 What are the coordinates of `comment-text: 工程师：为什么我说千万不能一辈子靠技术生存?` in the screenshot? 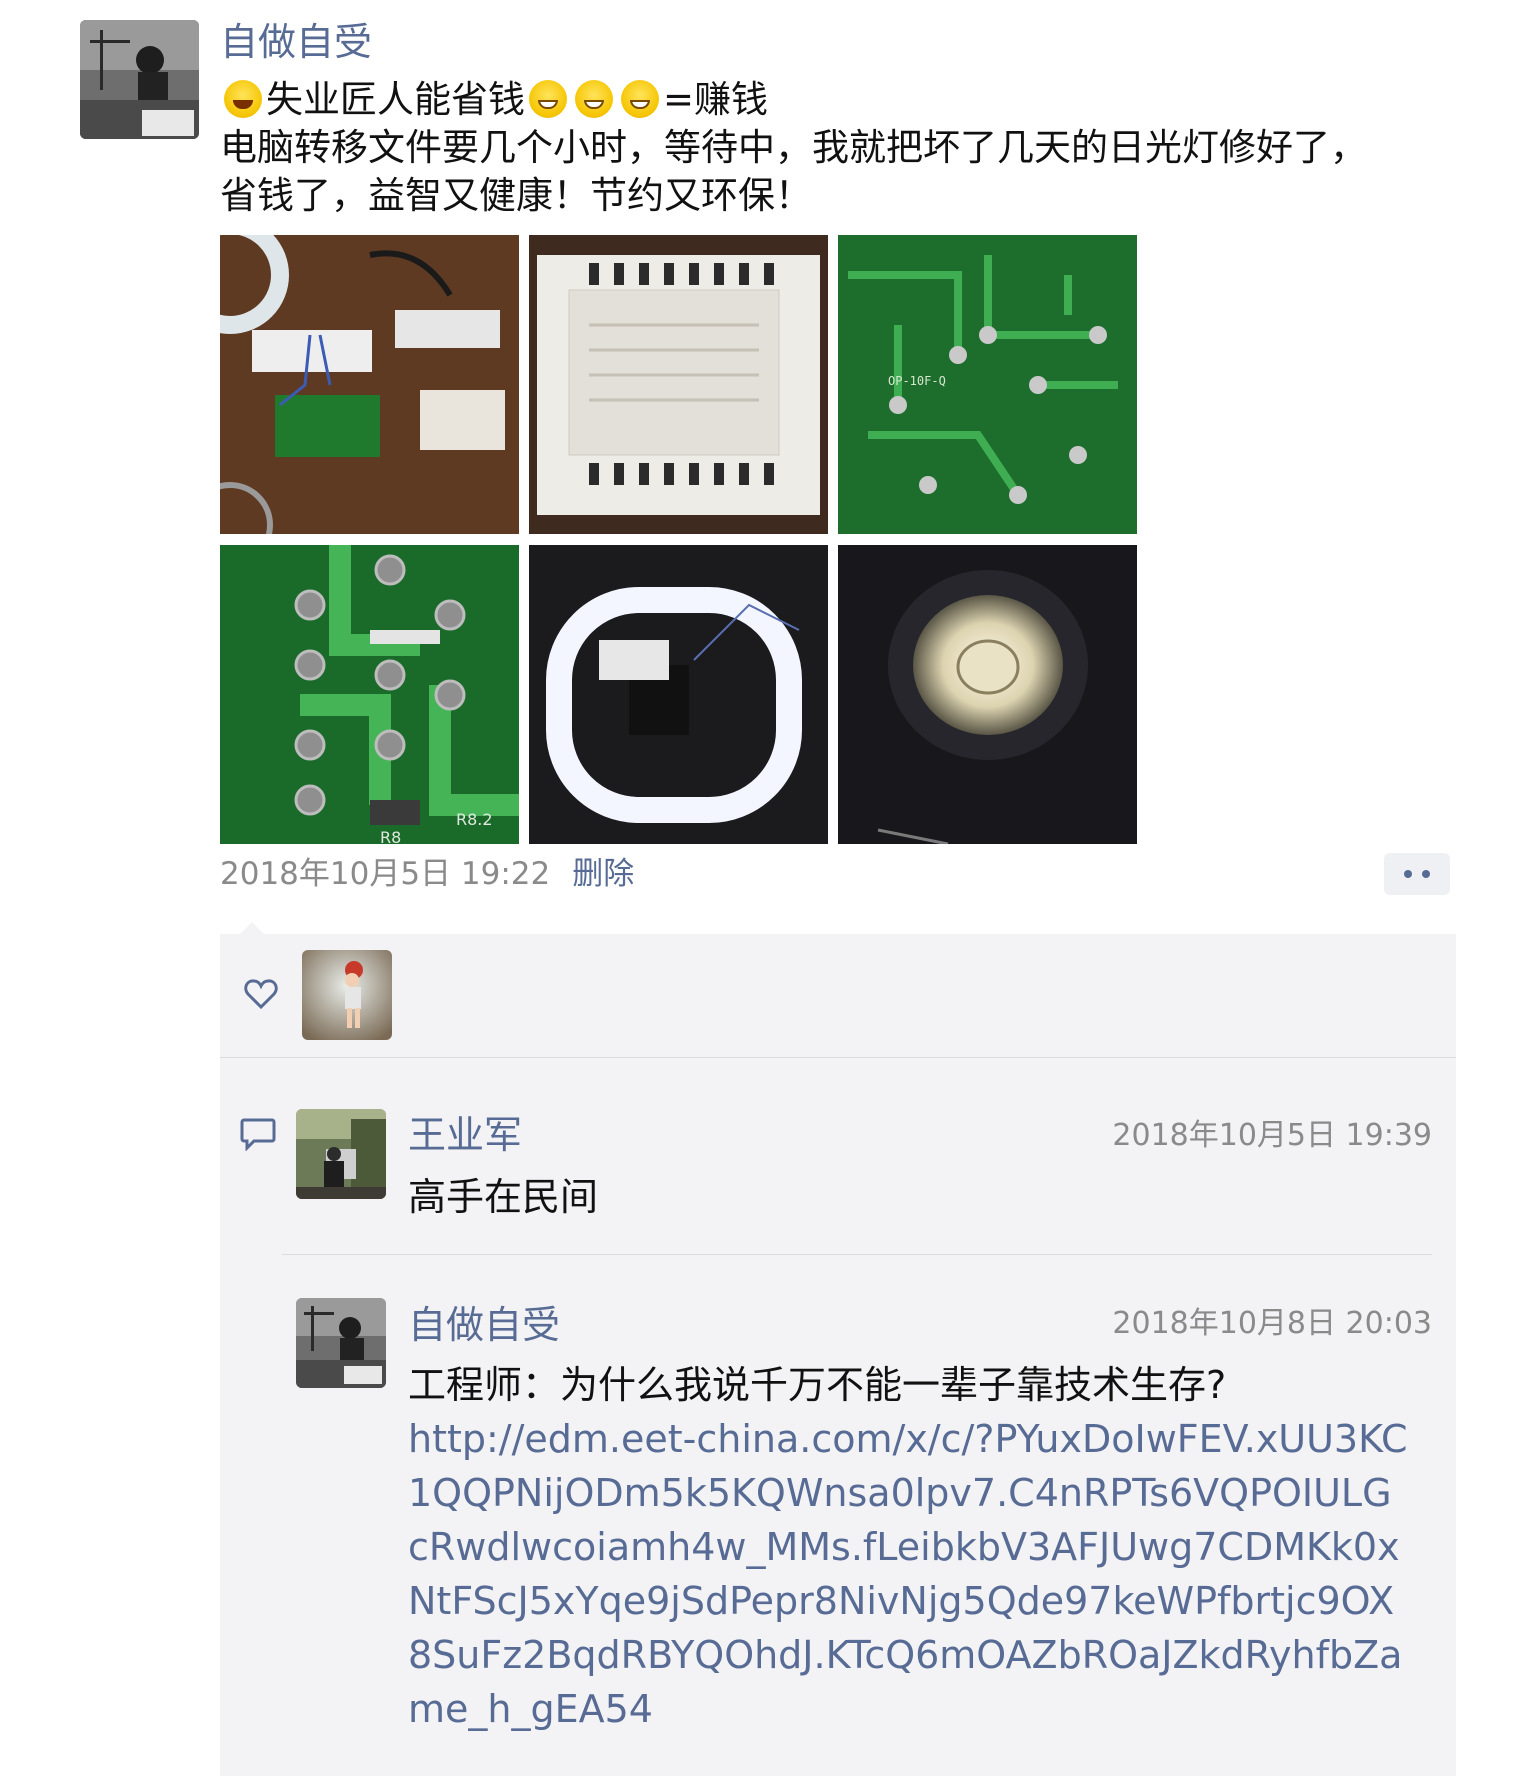 It's located at (817, 1385).